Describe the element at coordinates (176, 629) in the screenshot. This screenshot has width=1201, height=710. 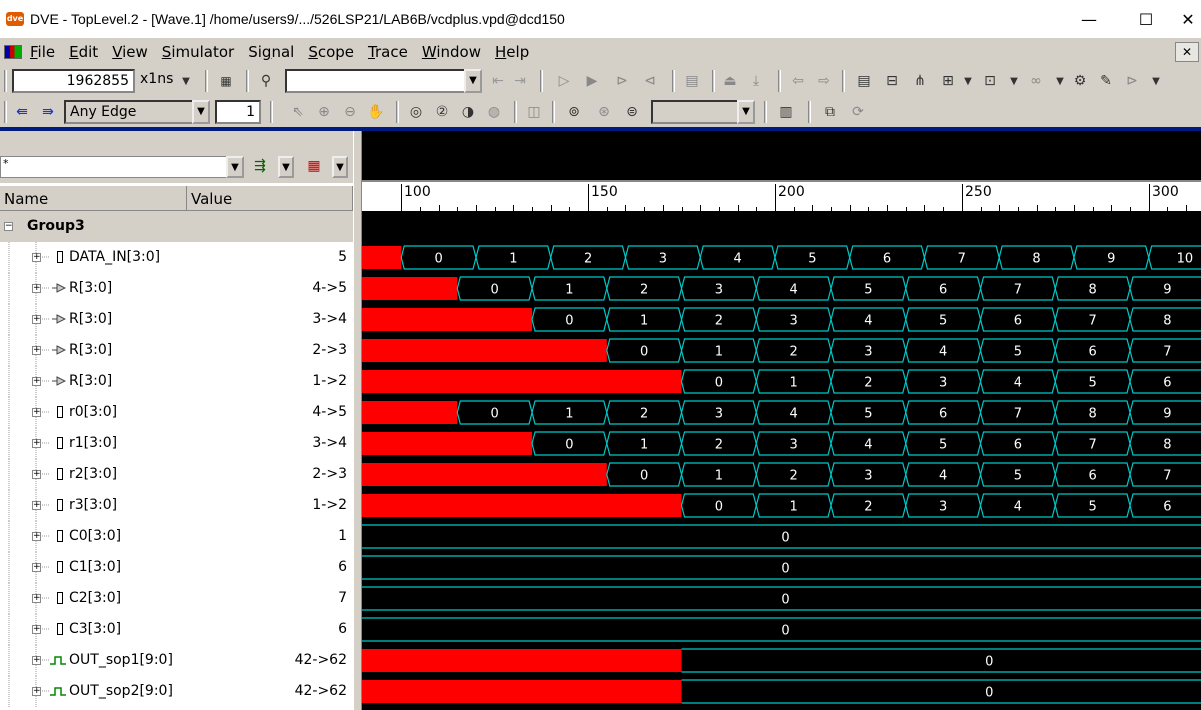
I see `signal-row: + C3[3:0] 6` at that location.